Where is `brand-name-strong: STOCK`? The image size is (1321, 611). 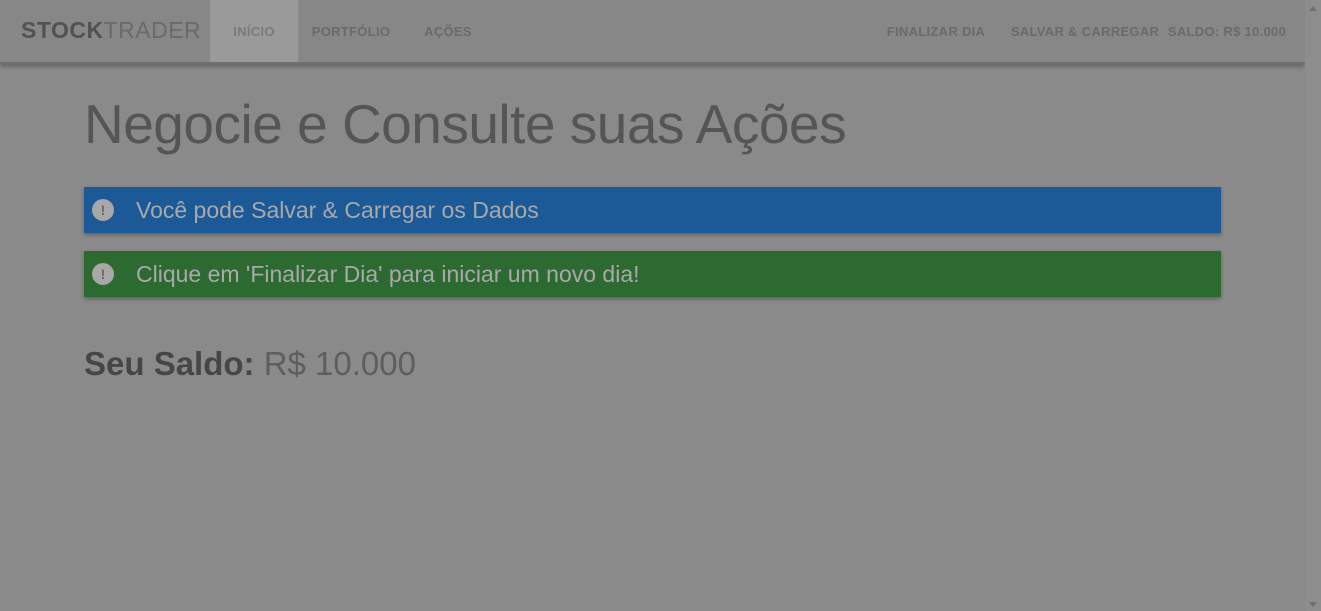 brand-name-strong: STOCK is located at coordinates (62, 30).